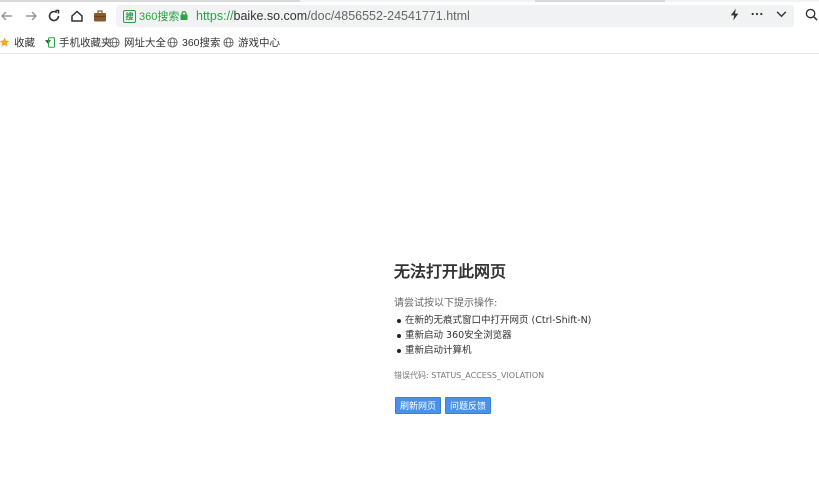  What do you see at coordinates (757, 14) in the screenshot?
I see `more-icon` at bounding box center [757, 14].